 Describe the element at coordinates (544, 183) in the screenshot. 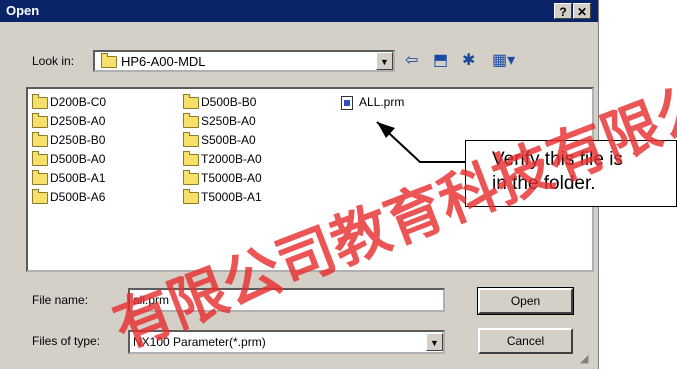

I see `callout-line-2: in the folder.` at that location.